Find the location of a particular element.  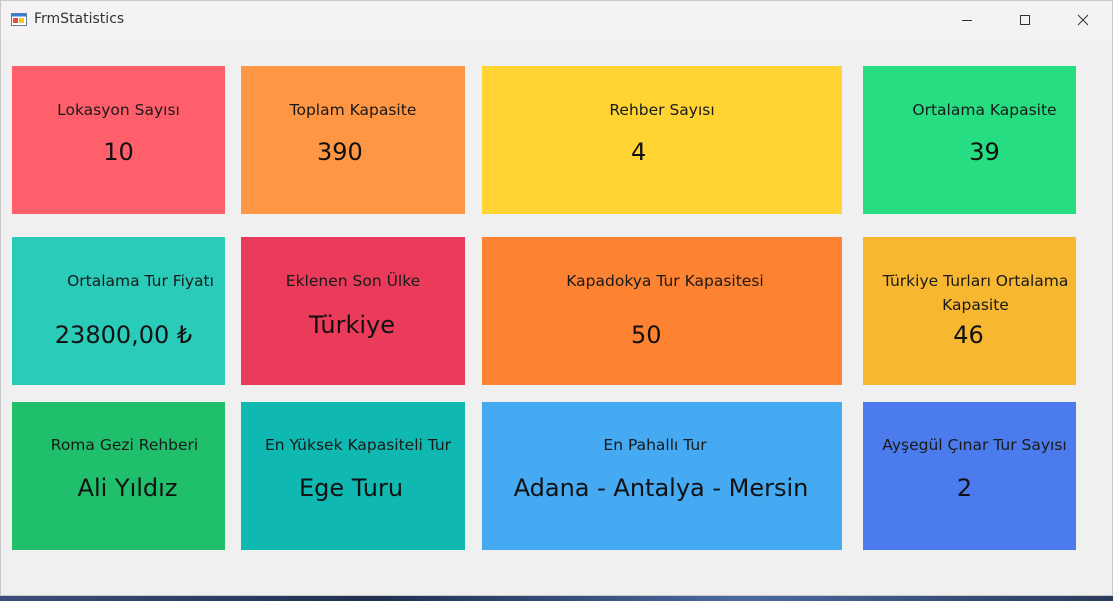

tile-aysegul-cinar-tour-count: Ayşegül Çınar Tur Sayısı 2 is located at coordinates (969, 476).